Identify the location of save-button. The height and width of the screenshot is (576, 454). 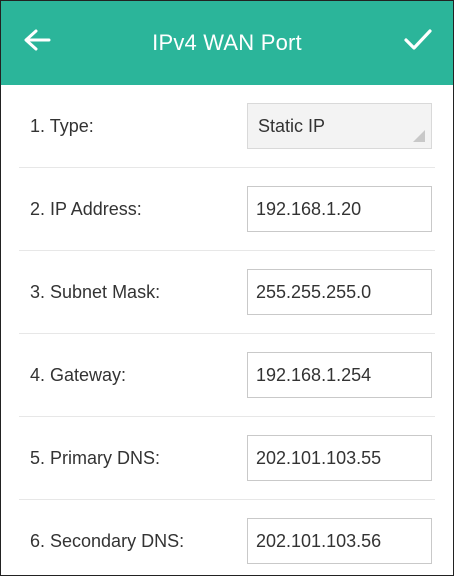
(418, 40).